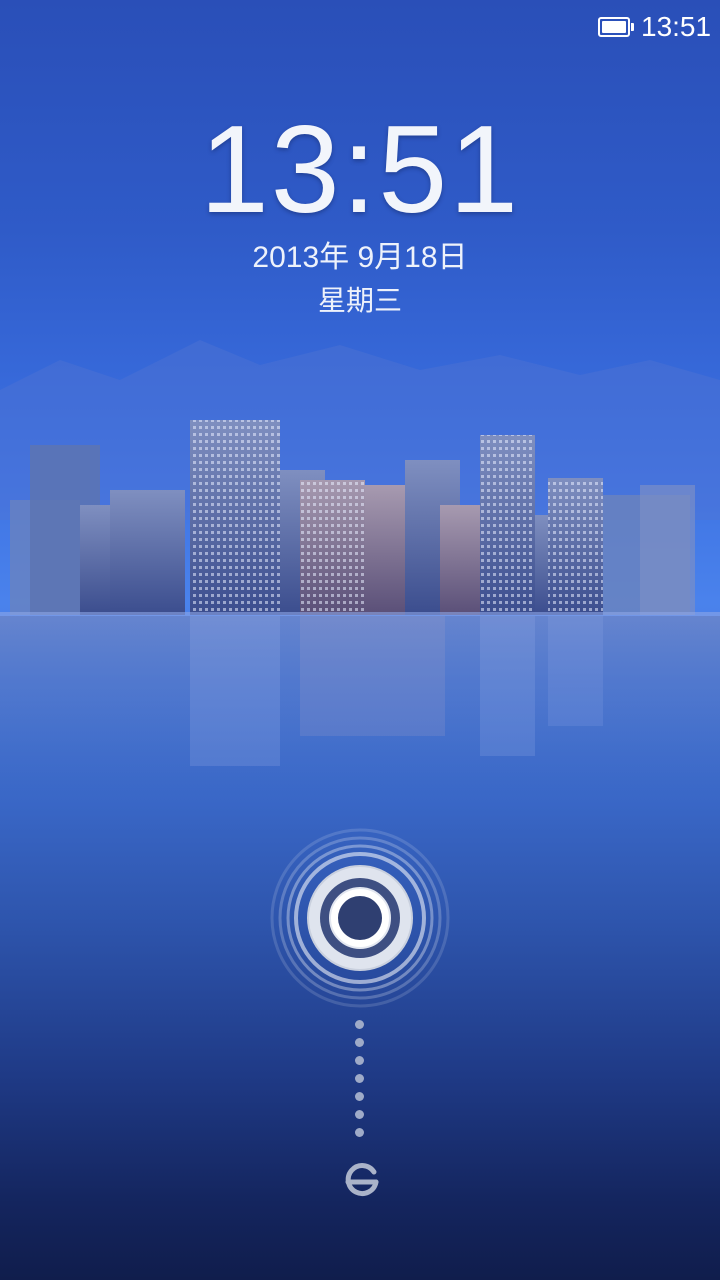 The height and width of the screenshot is (1280, 720). What do you see at coordinates (360, 918) in the screenshot?
I see `unlock-ring-icon` at bounding box center [360, 918].